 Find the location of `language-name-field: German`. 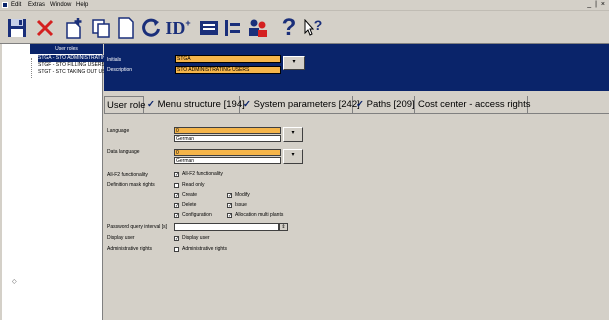

language-name-field: German is located at coordinates (227, 138).